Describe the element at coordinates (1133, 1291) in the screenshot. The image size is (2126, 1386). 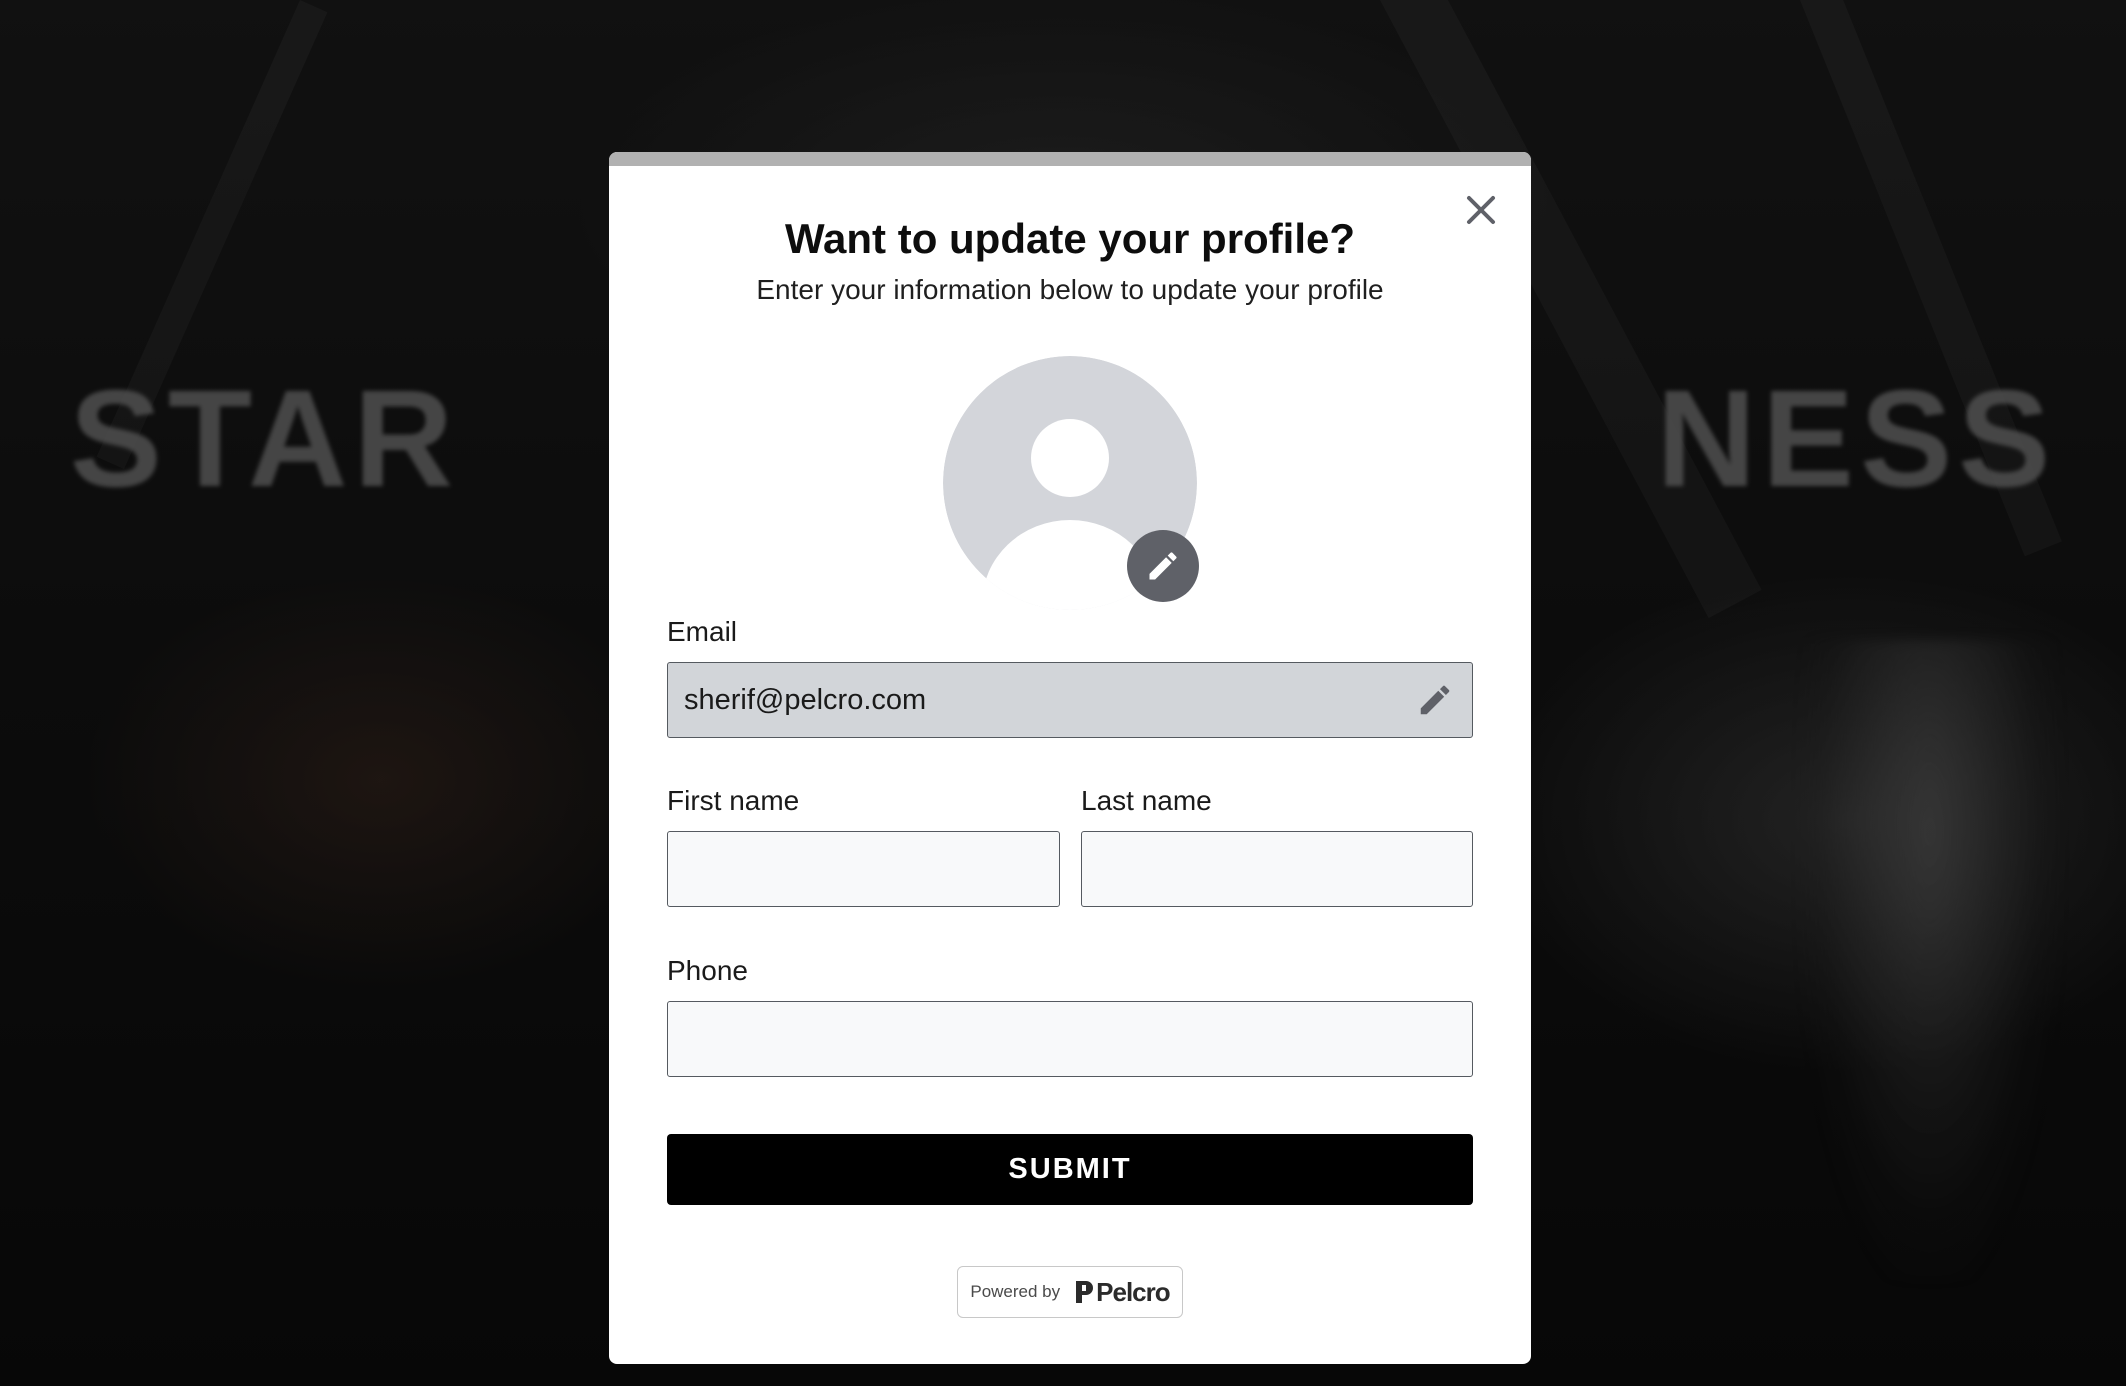
I see `pelcro-brand-name: Pelcro` at that location.